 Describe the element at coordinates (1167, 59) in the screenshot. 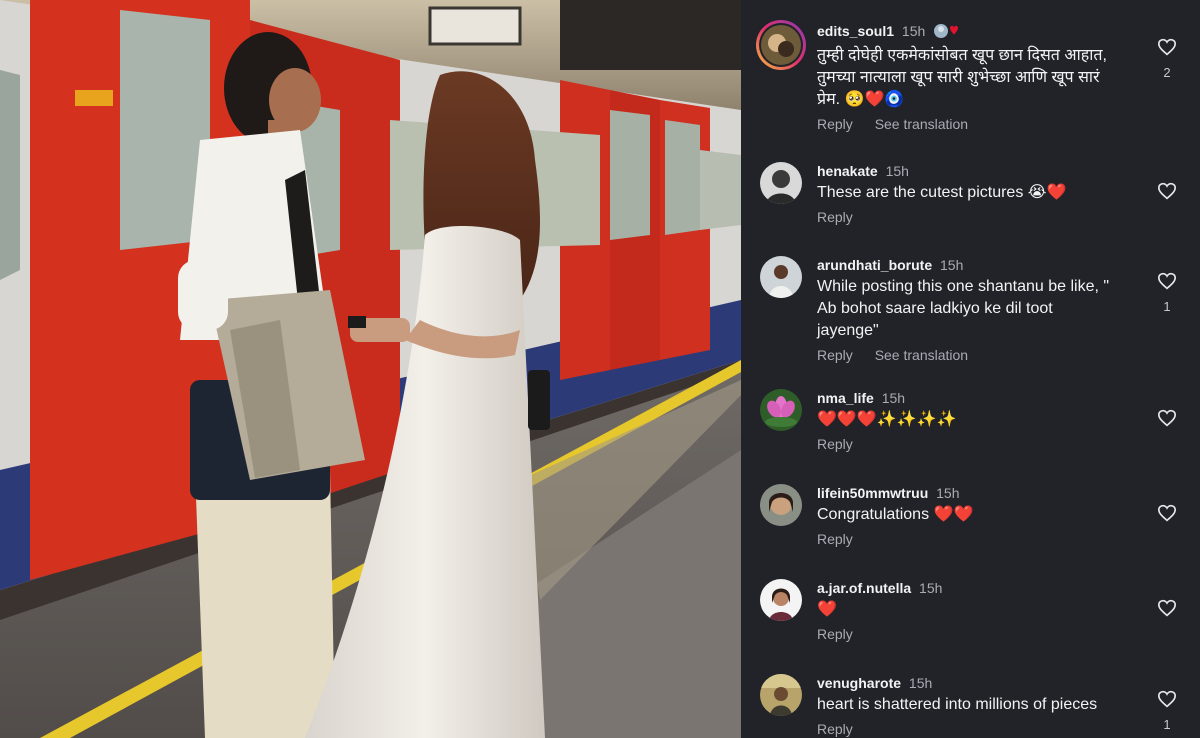

I see `like-button: 2` at that location.